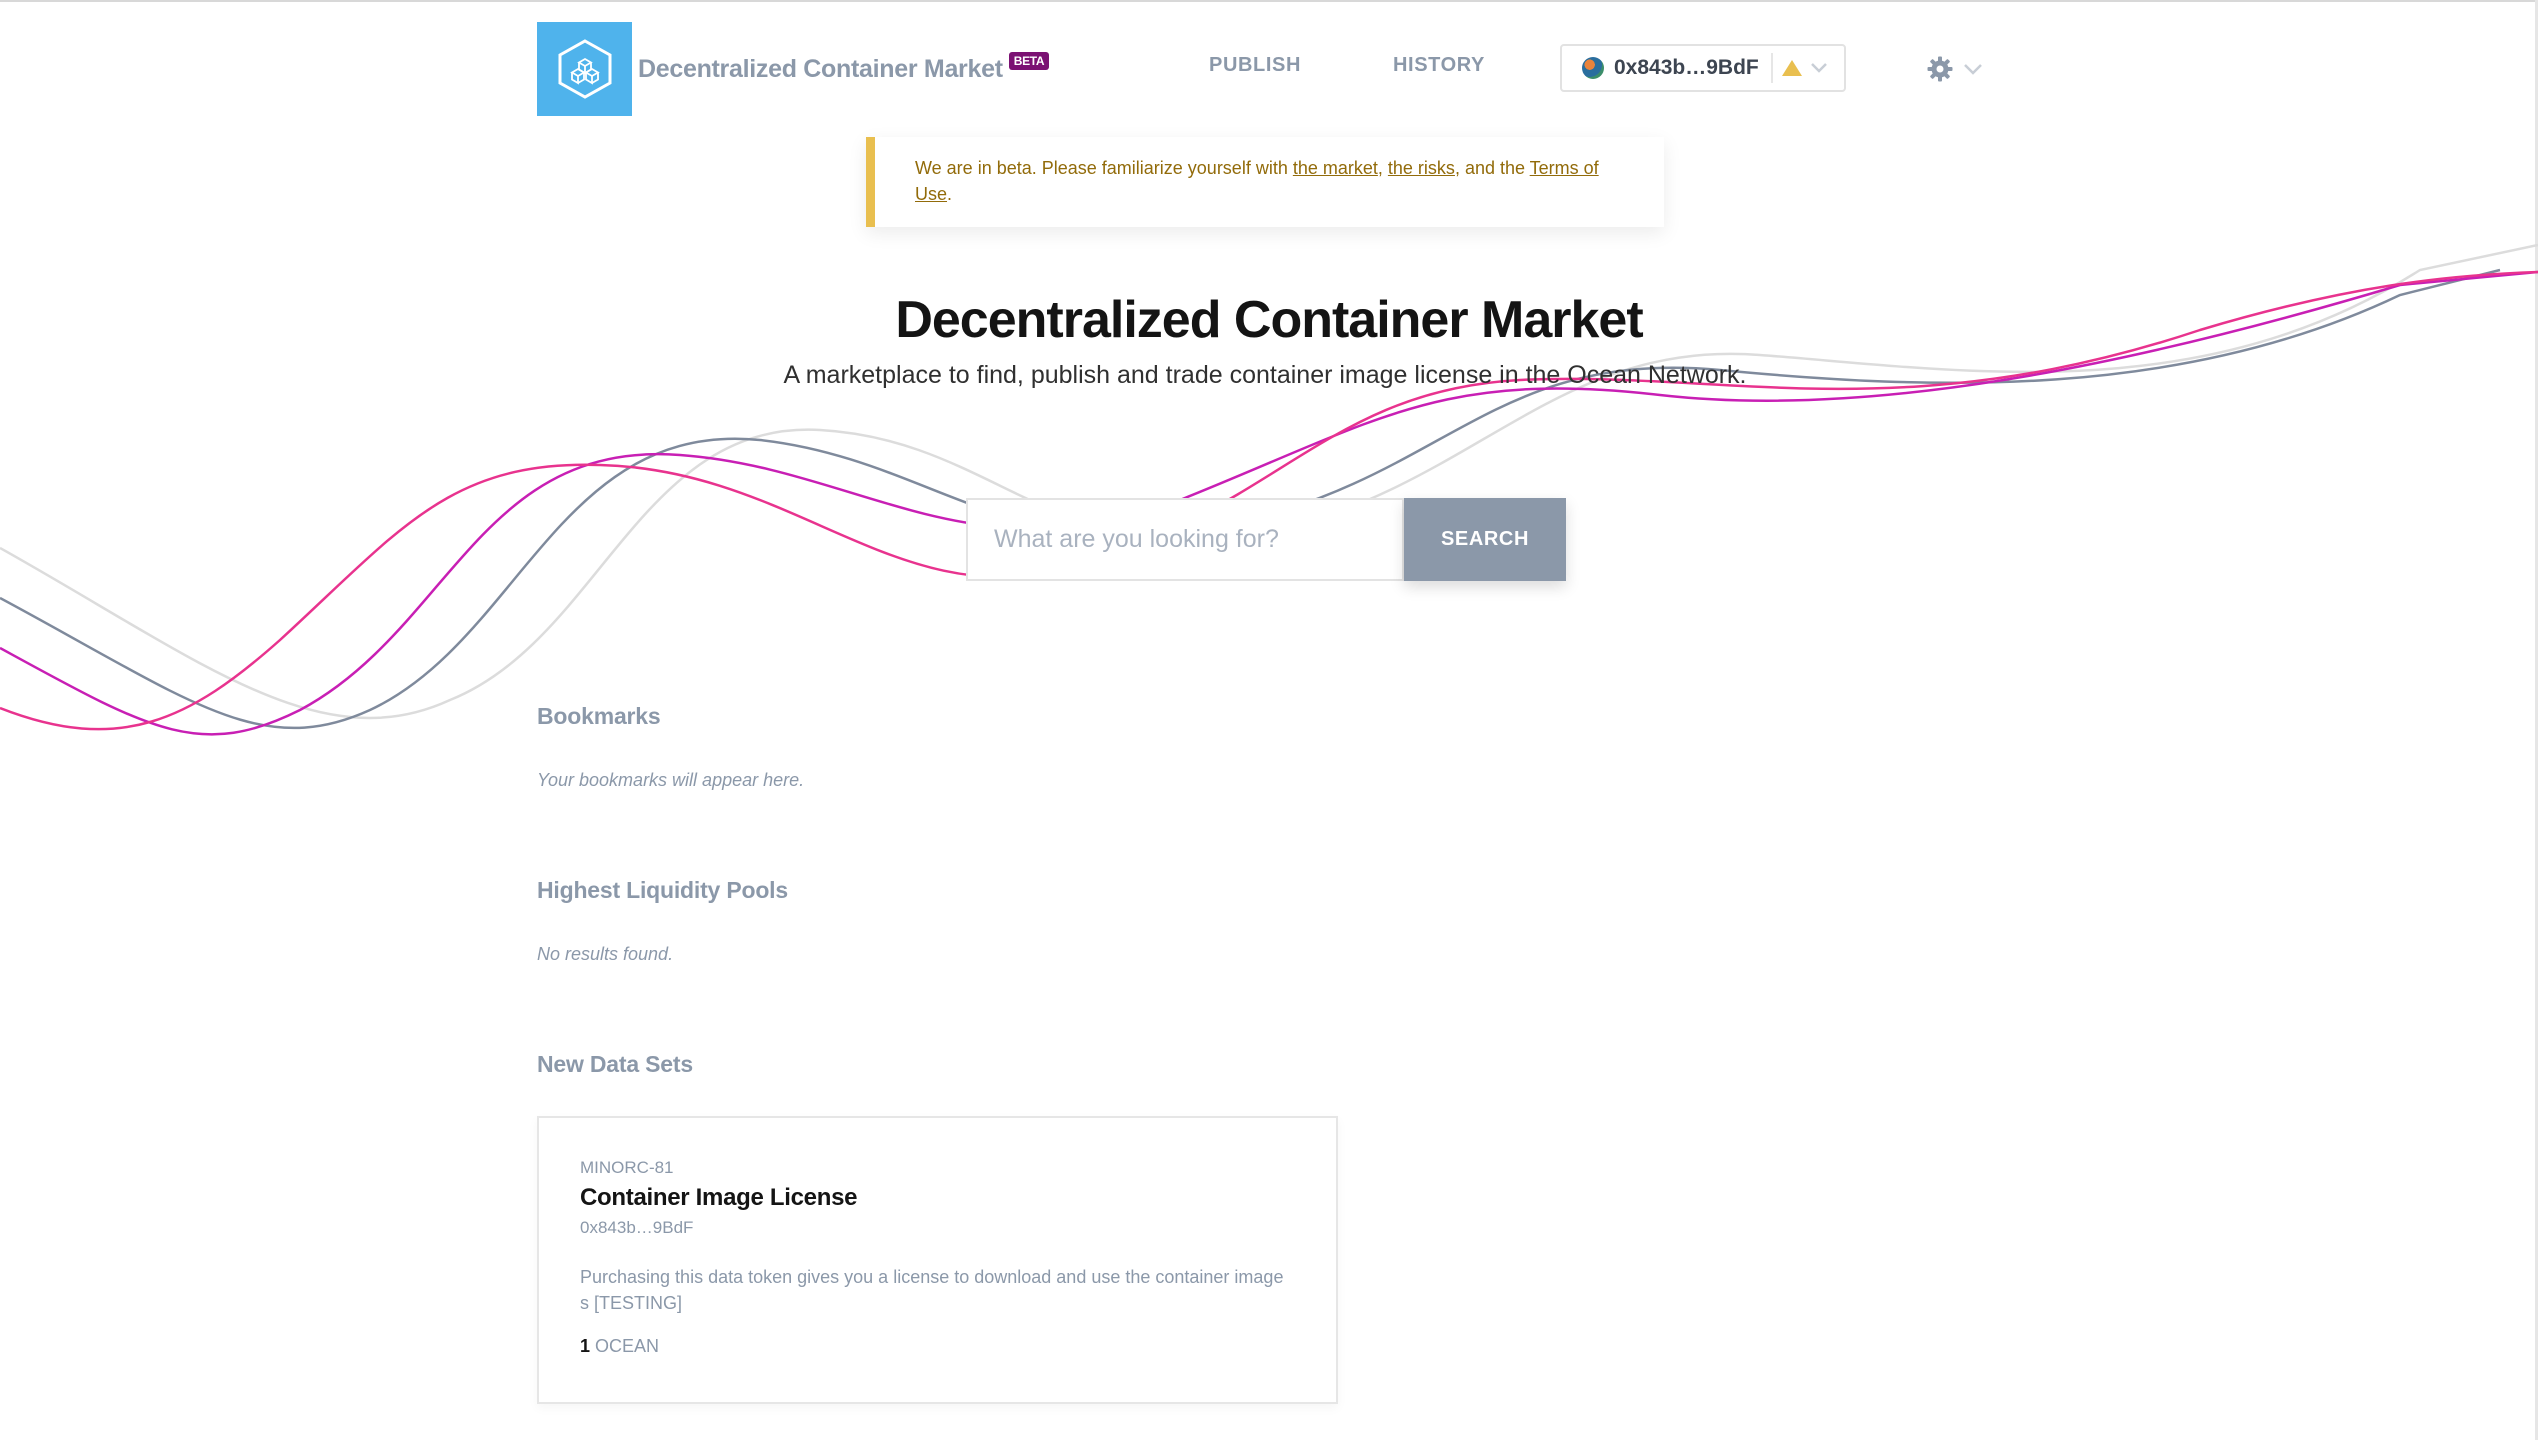 The height and width of the screenshot is (1440, 2538). Describe the element at coordinates (719, 1197) in the screenshot. I see `dataset-title: Container Image License` at that location.